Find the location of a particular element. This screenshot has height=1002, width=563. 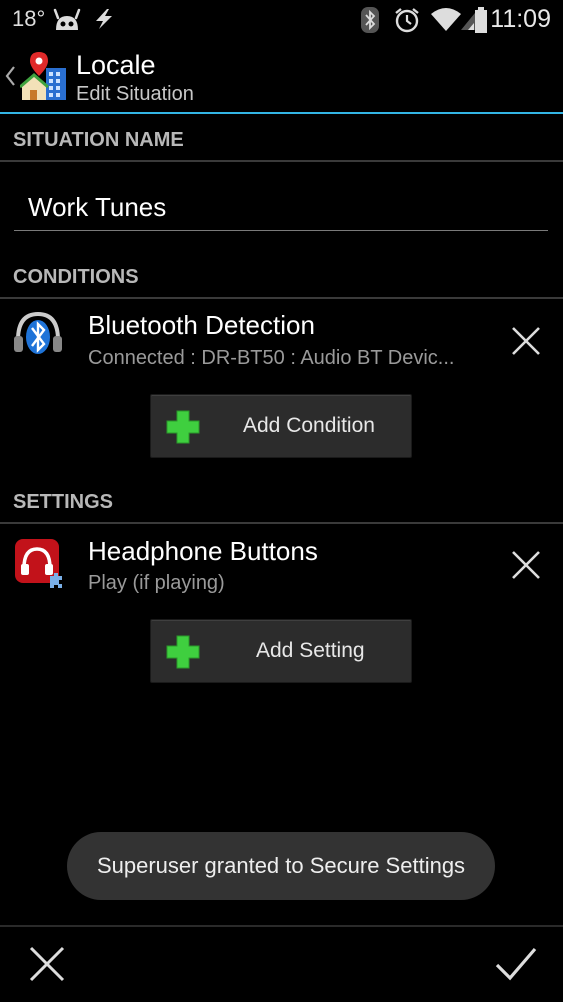

toast-message: Superuser granted to Secure Settings is located at coordinates (281, 866).